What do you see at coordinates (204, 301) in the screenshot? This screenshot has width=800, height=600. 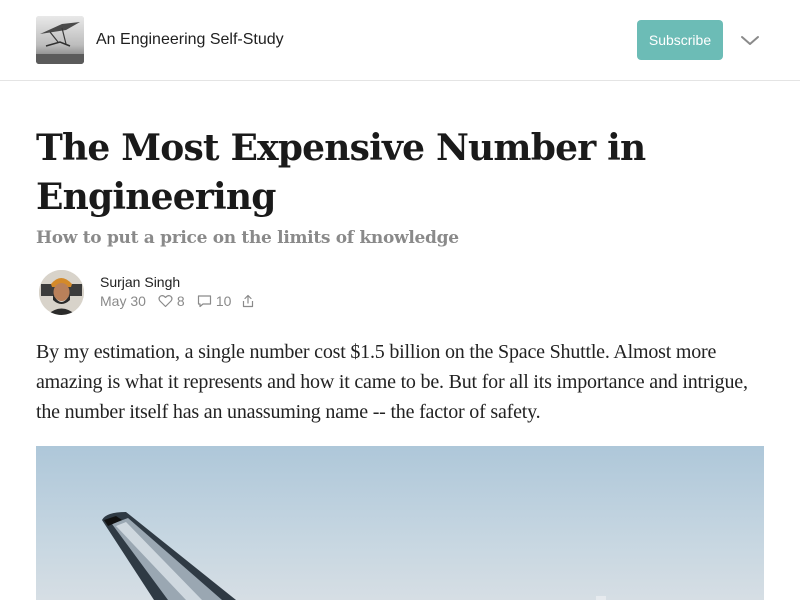 I see `comment-icon` at bounding box center [204, 301].